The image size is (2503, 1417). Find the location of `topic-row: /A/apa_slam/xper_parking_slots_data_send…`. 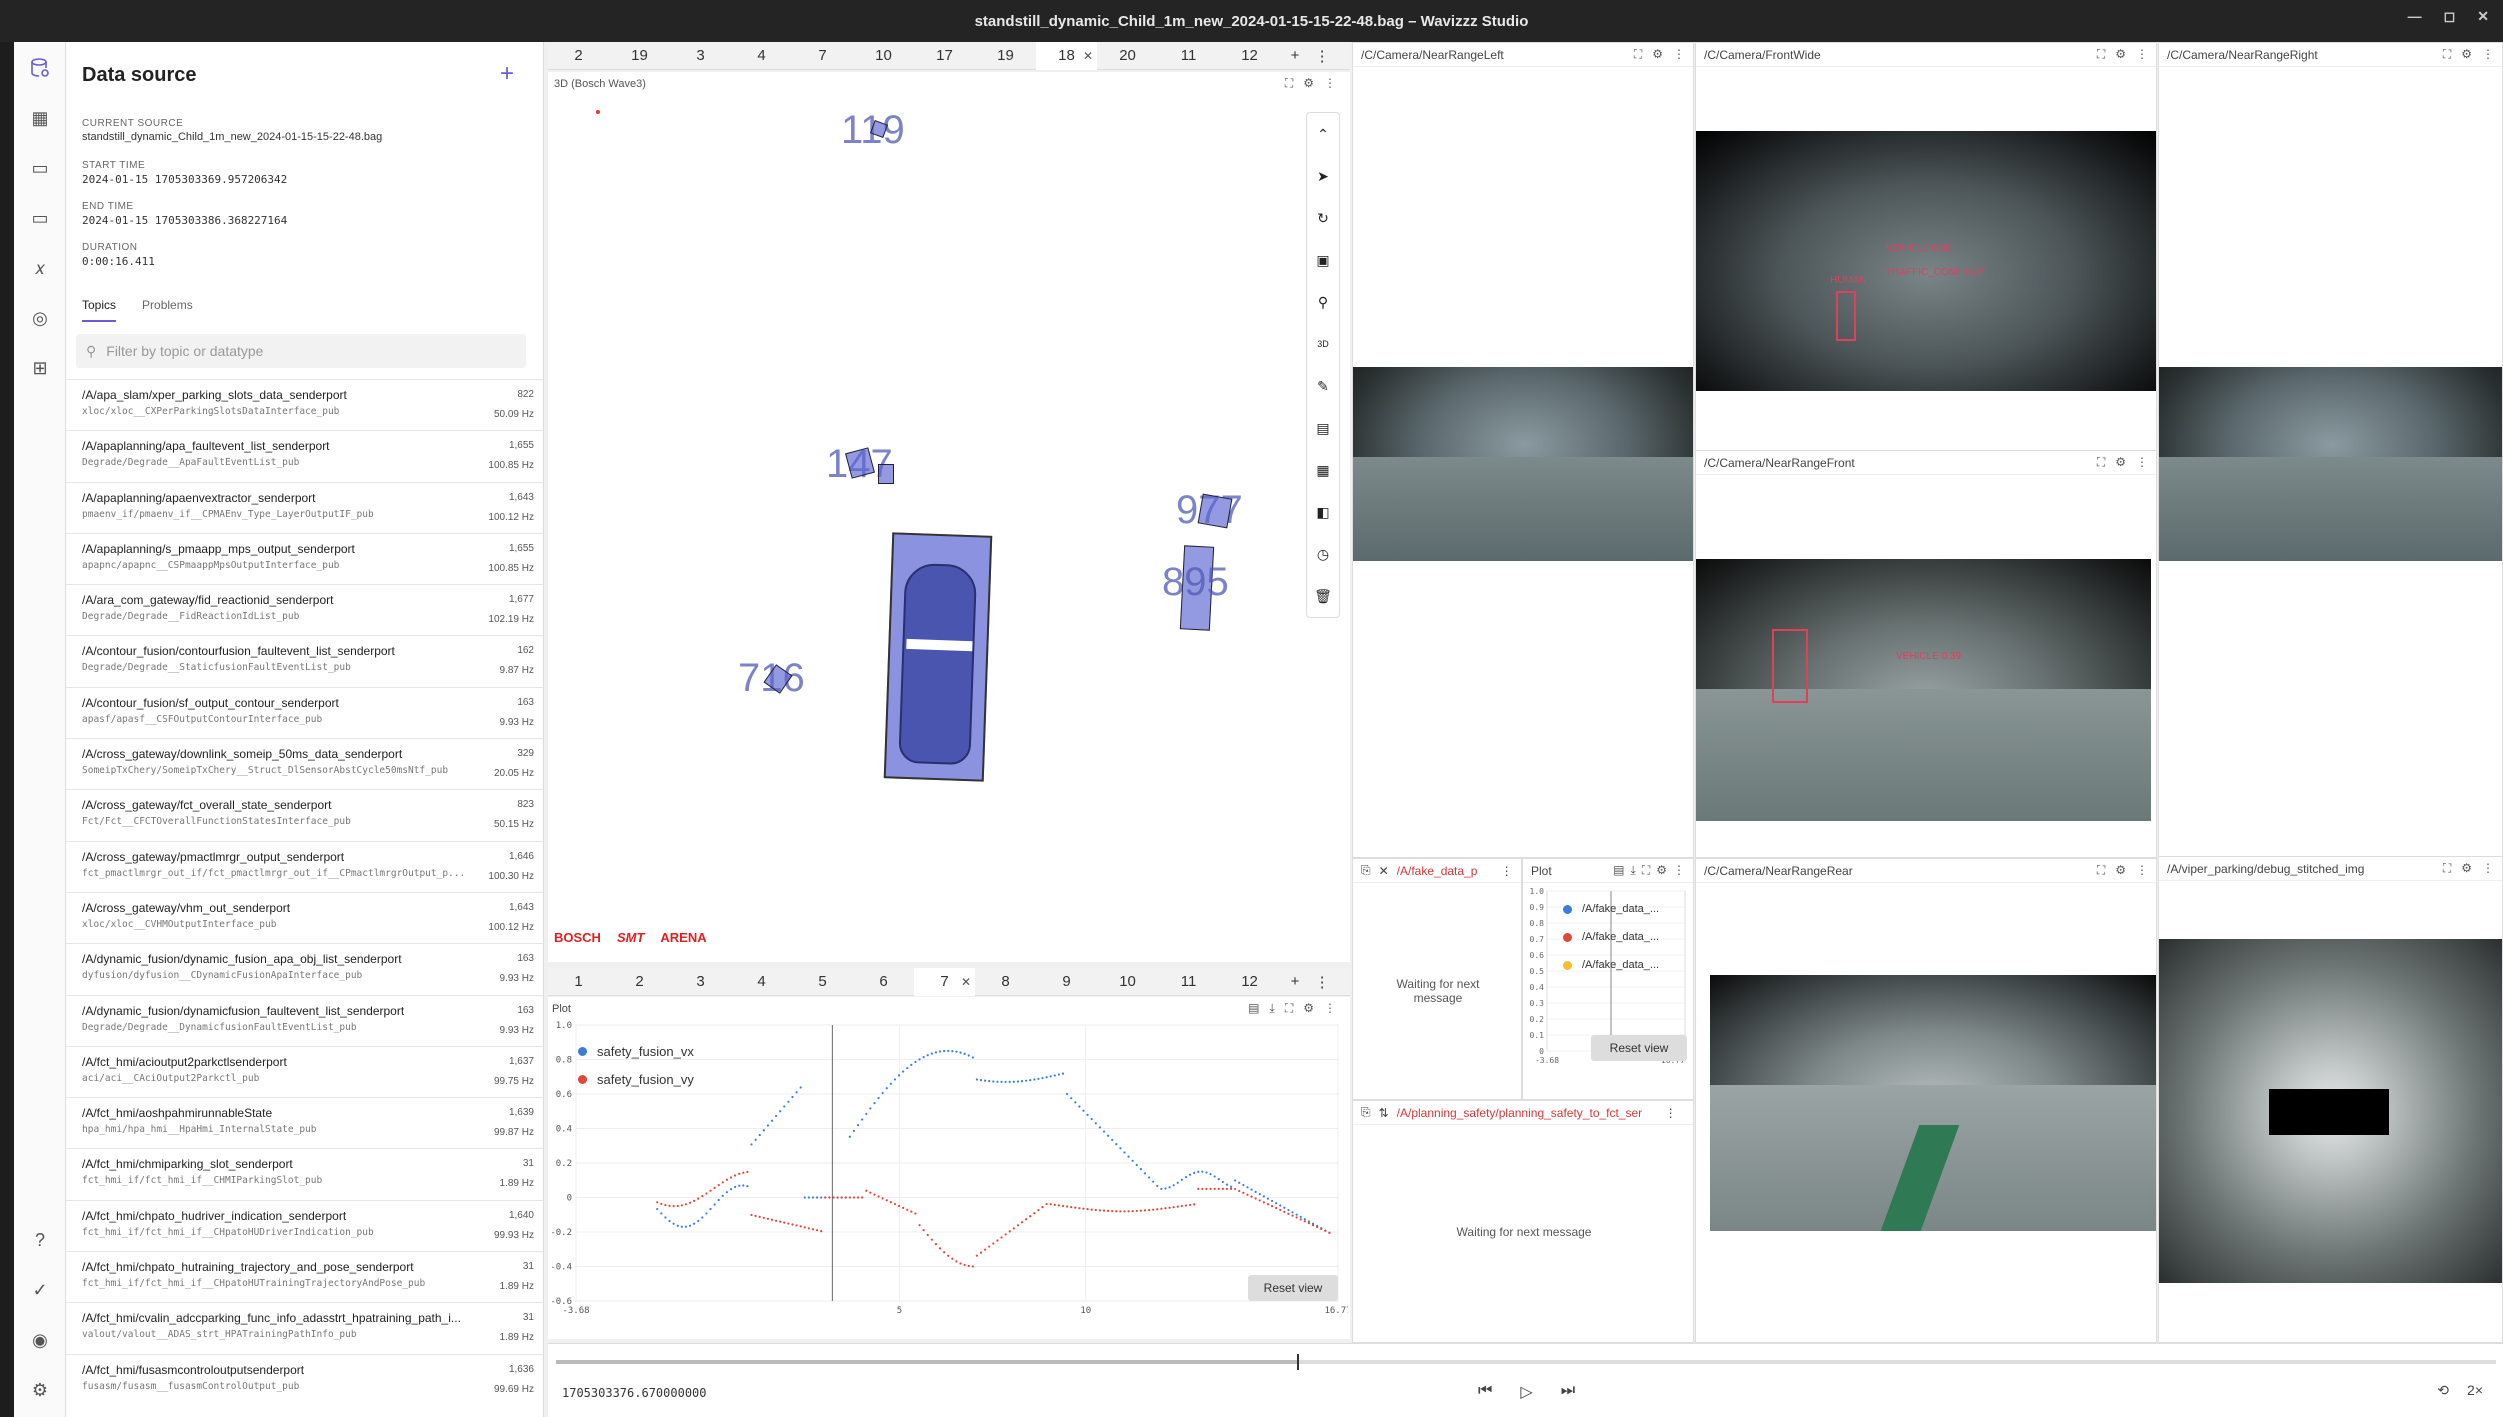

topic-row: /A/apa_slam/xper_parking_slots_data_send… is located at coordinates (304, 404).